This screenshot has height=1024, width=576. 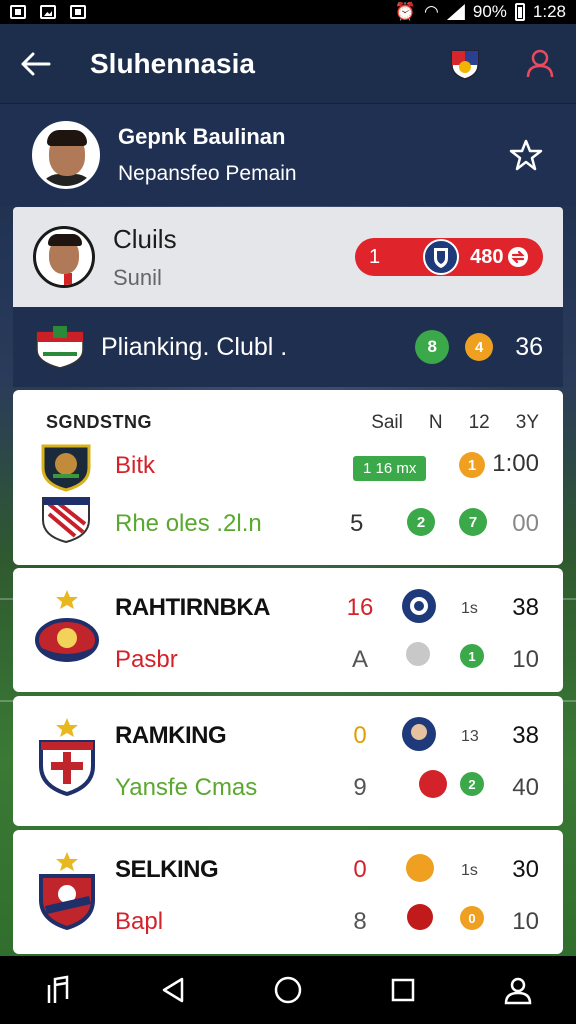 What do you see at coordinates (288, 761) in the screenshot?
I see `team-card: RAMKING Yansfe Cmas 0 9 13 2 38 40` at bounding box center [288, 761].